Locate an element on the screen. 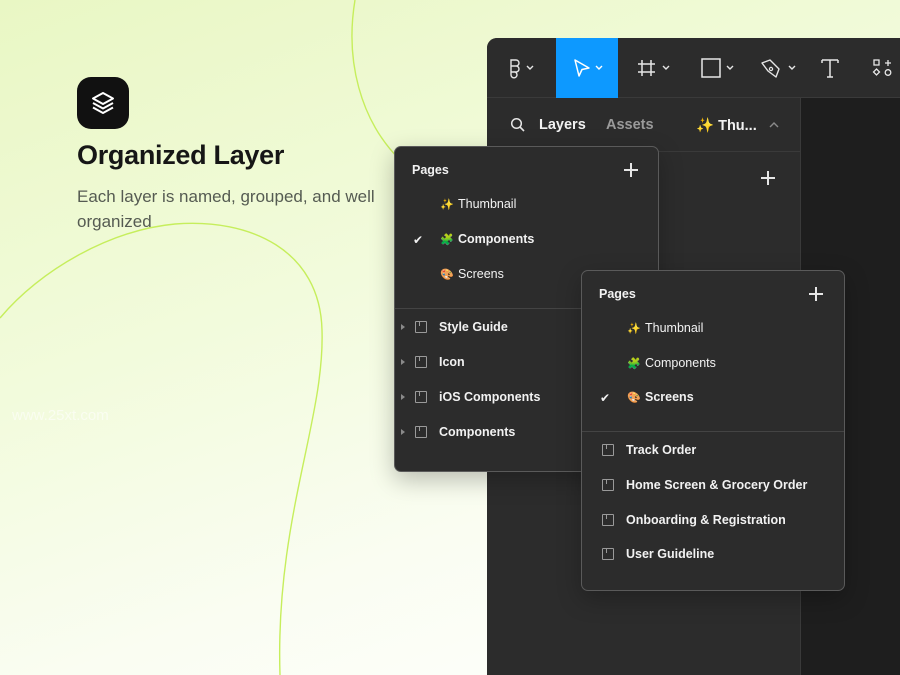 The image size is (900, 675). layer-row-home-screen: Home Screen & Grocery Order is located at coordinates (704, 485).